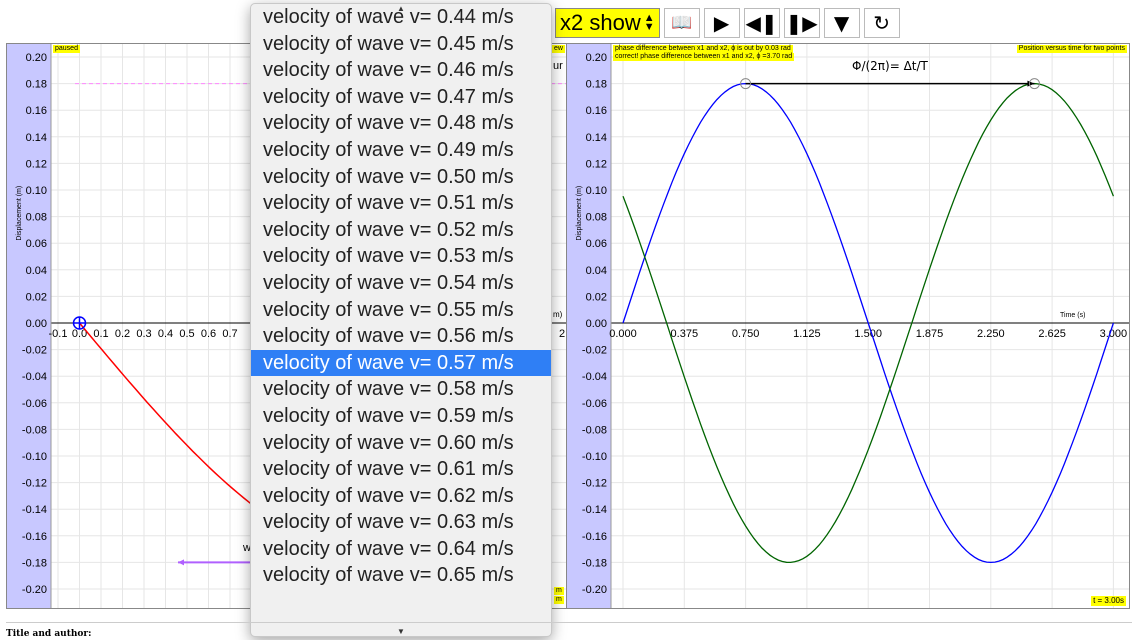 This screenshot has height=640, width=1138. Describe the element at coordinates (401, 230) in the screenshot. I see `velocity-option: velocity of wave v= 0.52 m/s` at that location.